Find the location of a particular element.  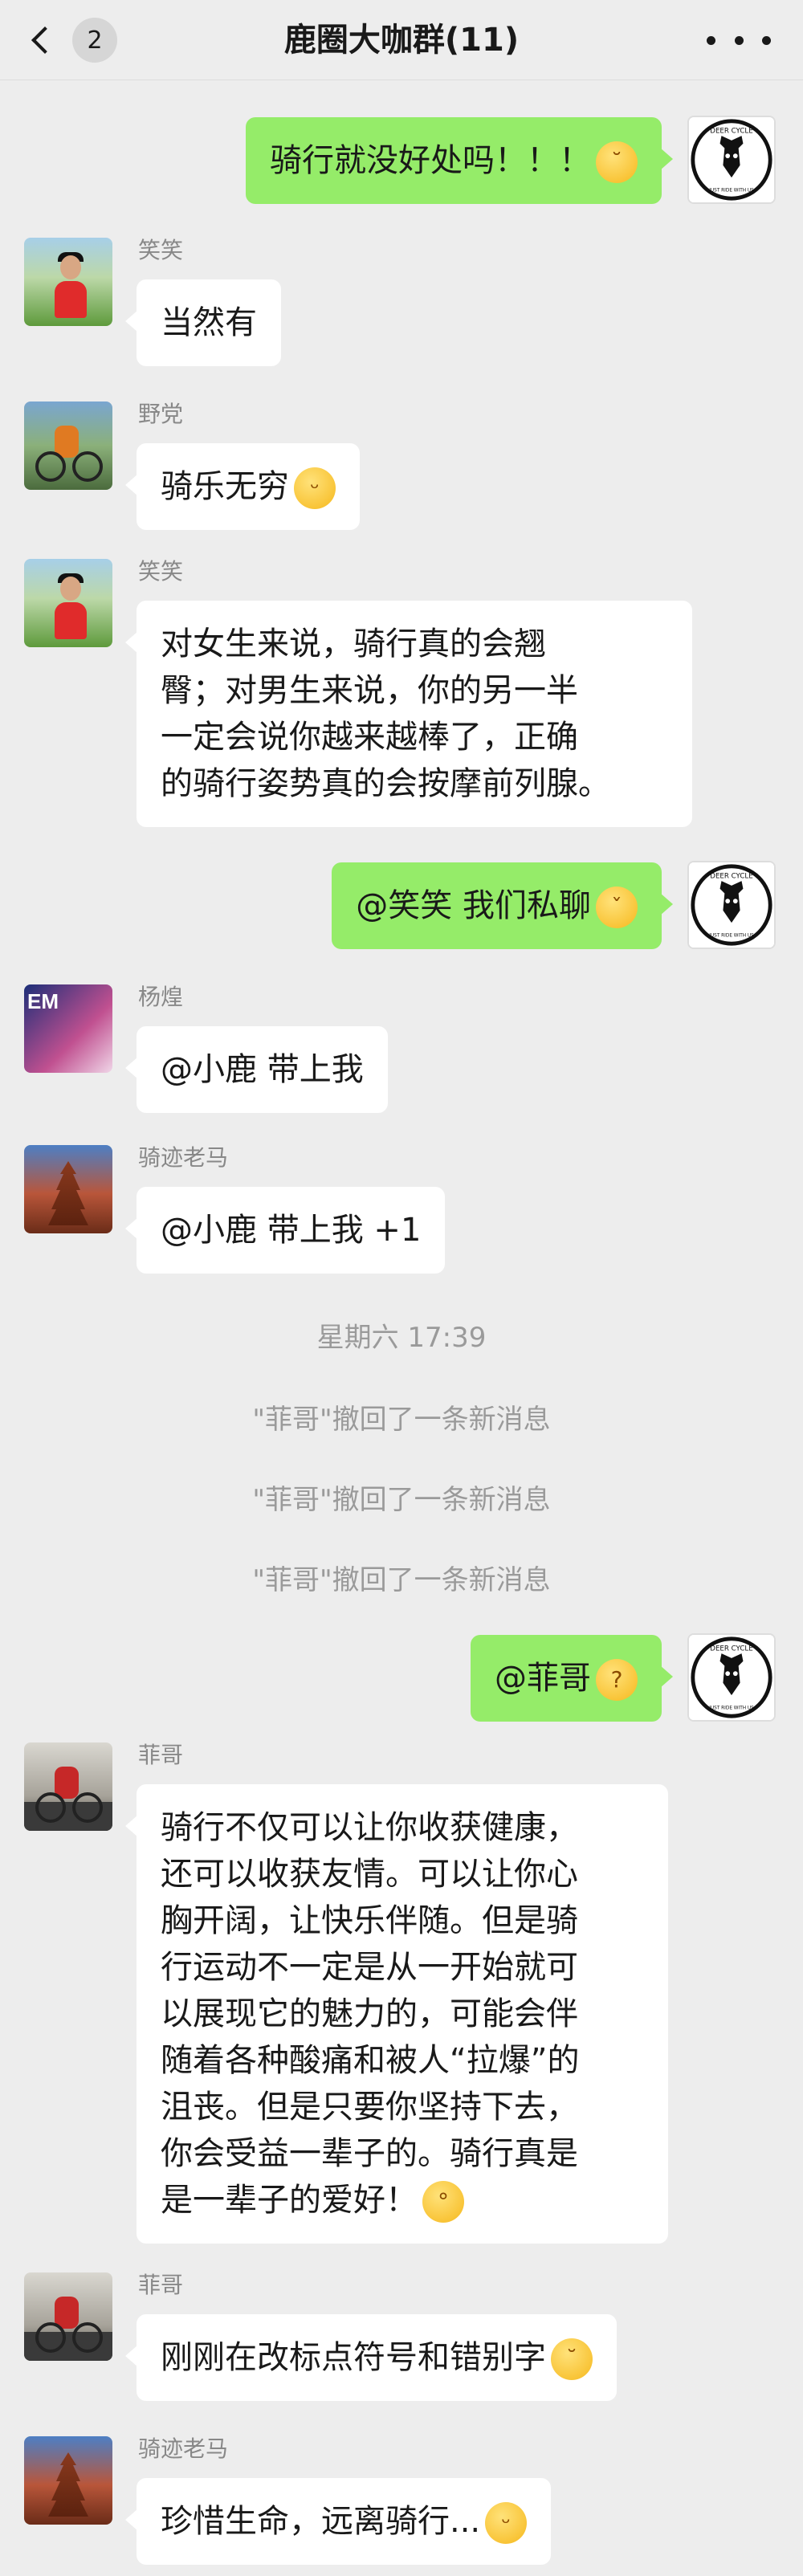

message-line: 胸开阔，让快乐伴随。但是骑 is located at coordinates (370, 1920).